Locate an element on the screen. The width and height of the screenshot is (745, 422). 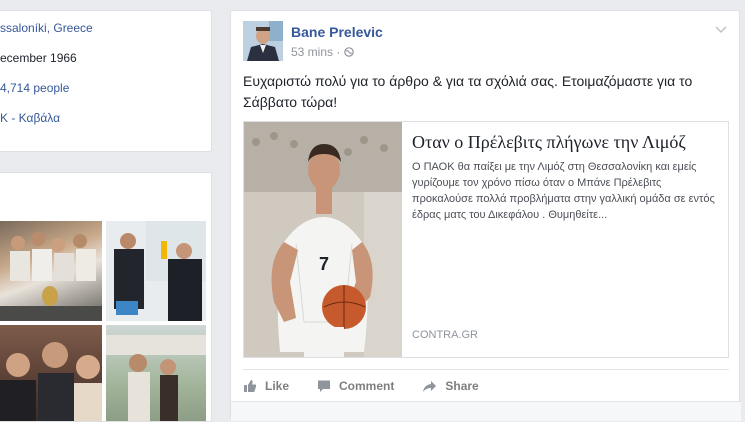
thumbs-up-icon is located at coordinates (250, 386).